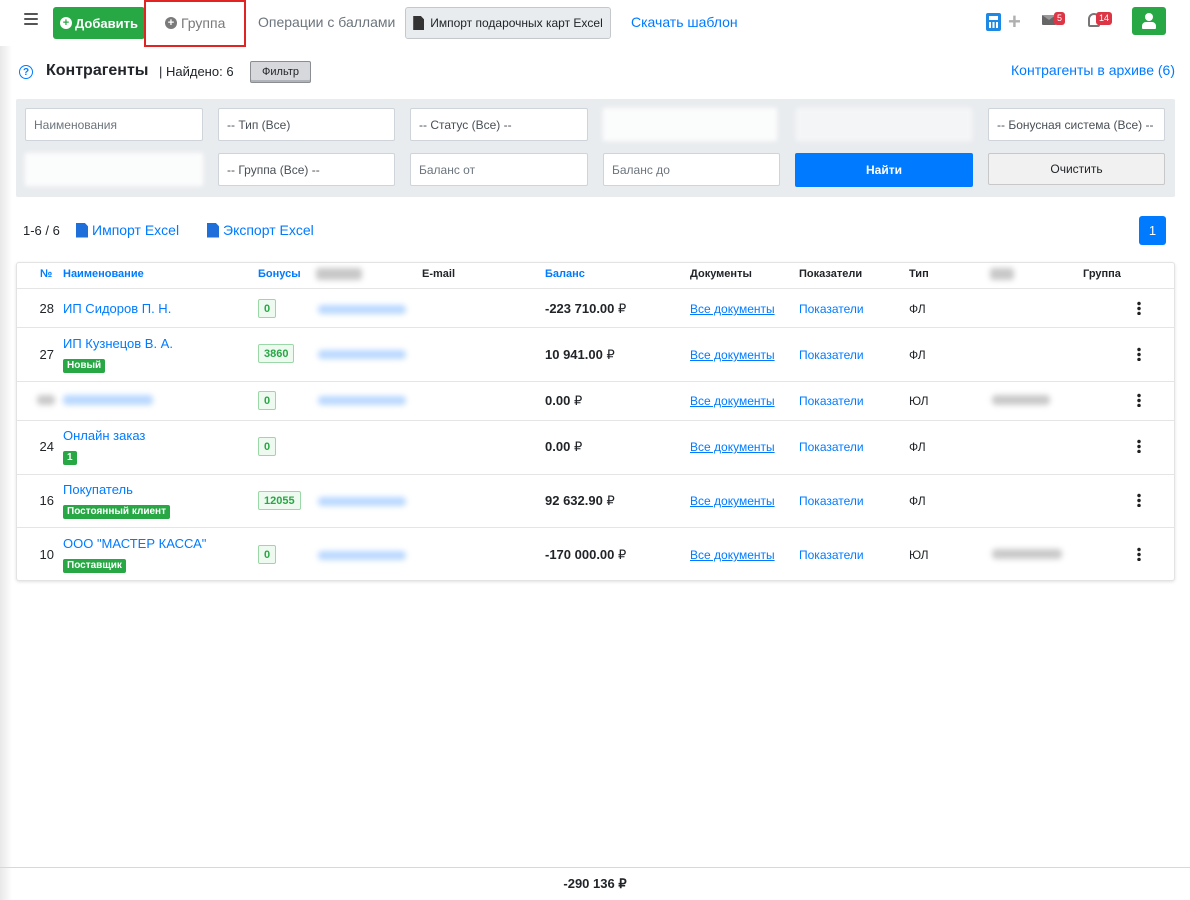 The image size is (1190, 900). I want to click on contractor-name-link: Онлайн заказ, so click(104, 435).